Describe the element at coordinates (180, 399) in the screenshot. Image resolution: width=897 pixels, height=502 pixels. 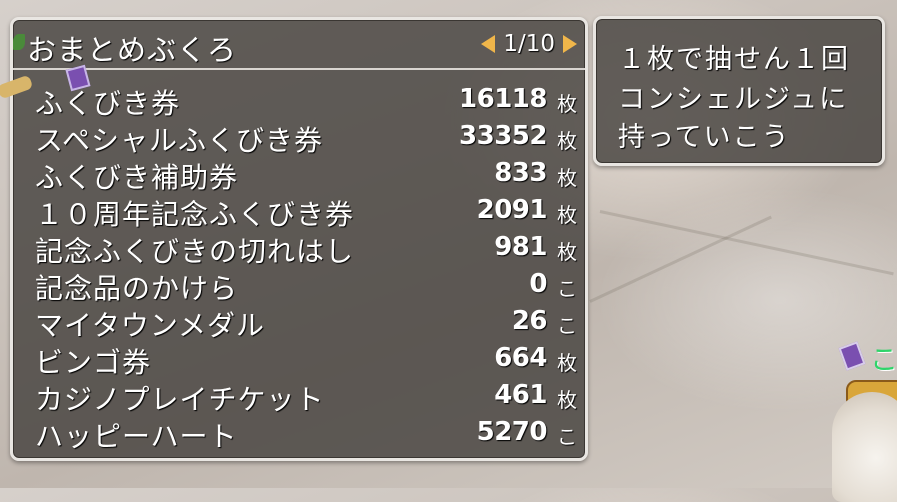
I see `item-name: カジノプレイチケット` at that location.